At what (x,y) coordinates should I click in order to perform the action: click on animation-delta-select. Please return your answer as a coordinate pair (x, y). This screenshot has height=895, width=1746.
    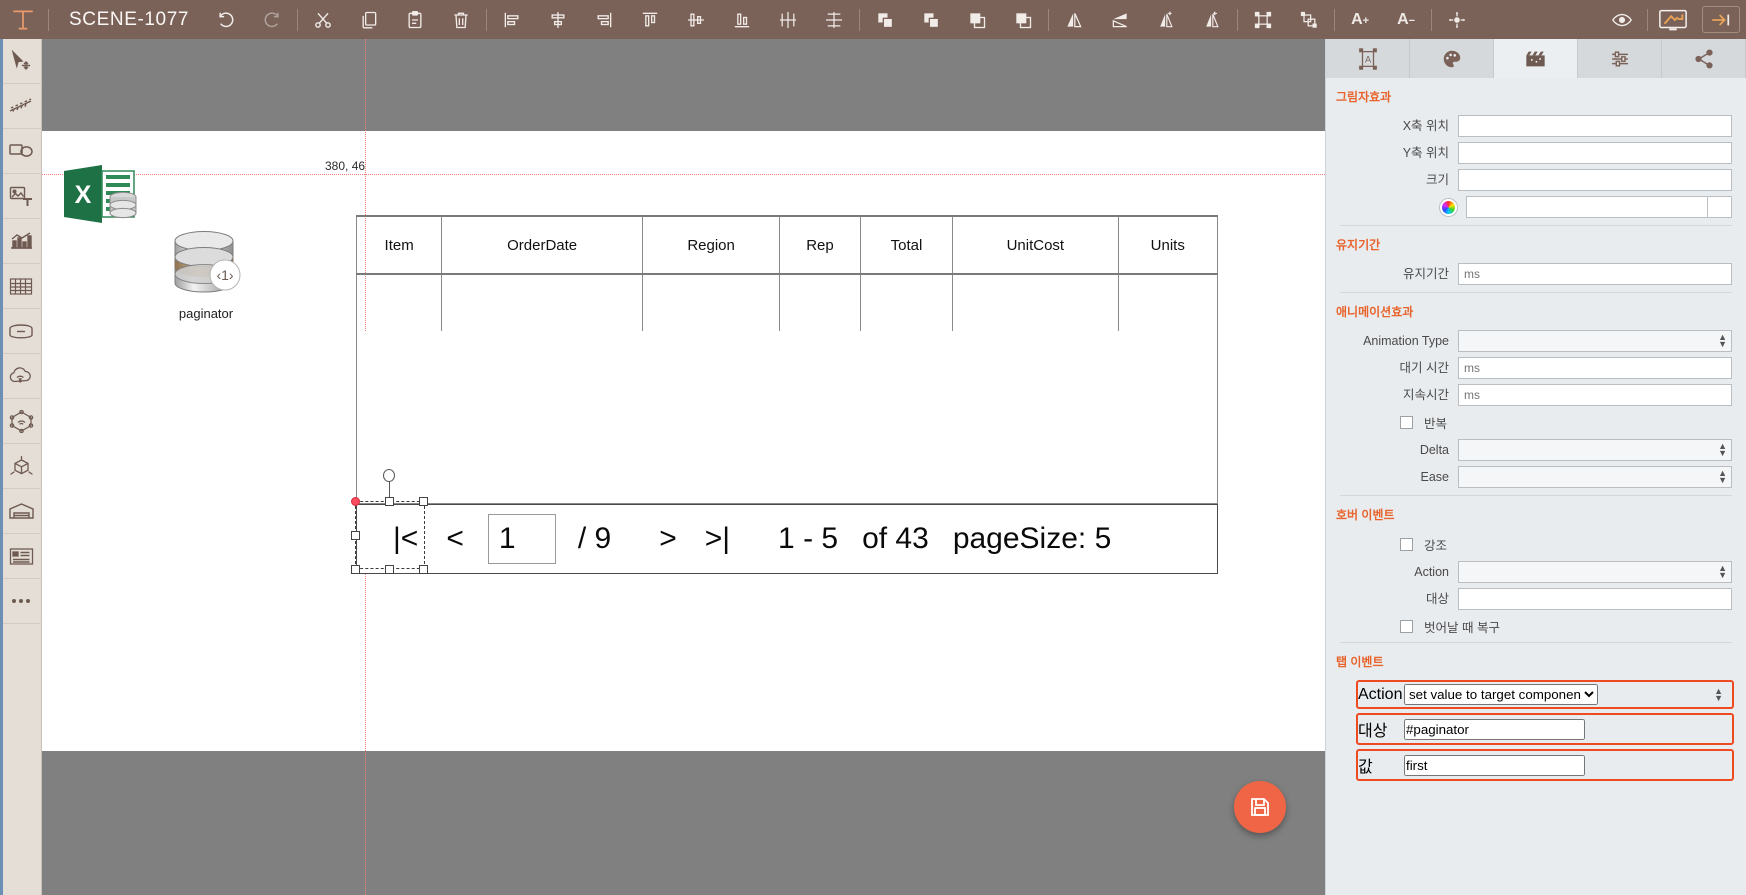
    Looking at the image, I should click on (1595, 450).